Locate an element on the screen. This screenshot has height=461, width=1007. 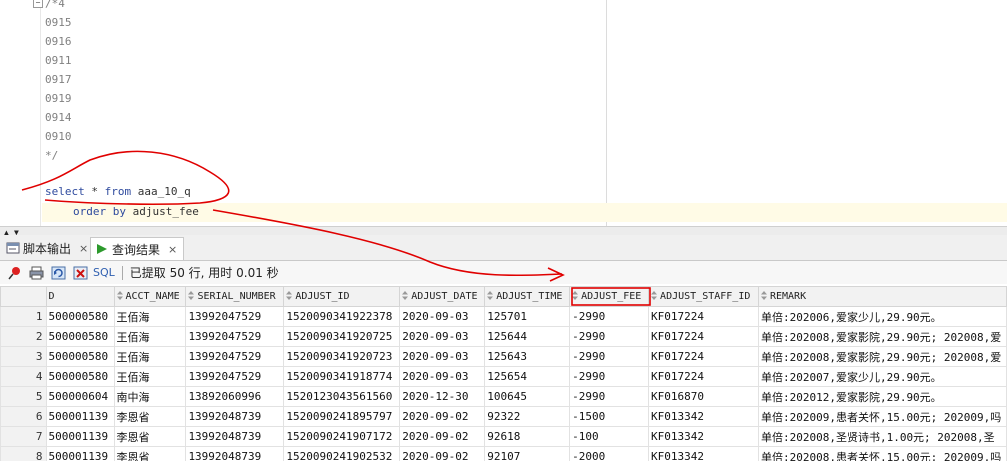
cell-adjust-id: 1520090241907172 is located at coordinates (342, 436).